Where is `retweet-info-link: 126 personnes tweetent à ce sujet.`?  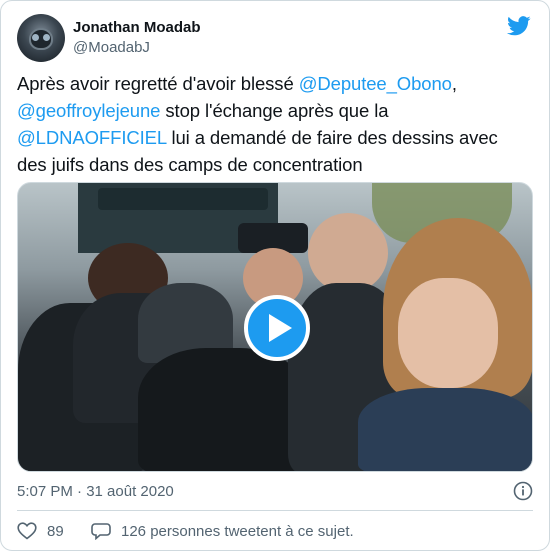
retweet-info-link: 126 personnes tweetent à ce sujet. is located at coordinates (222, 531).